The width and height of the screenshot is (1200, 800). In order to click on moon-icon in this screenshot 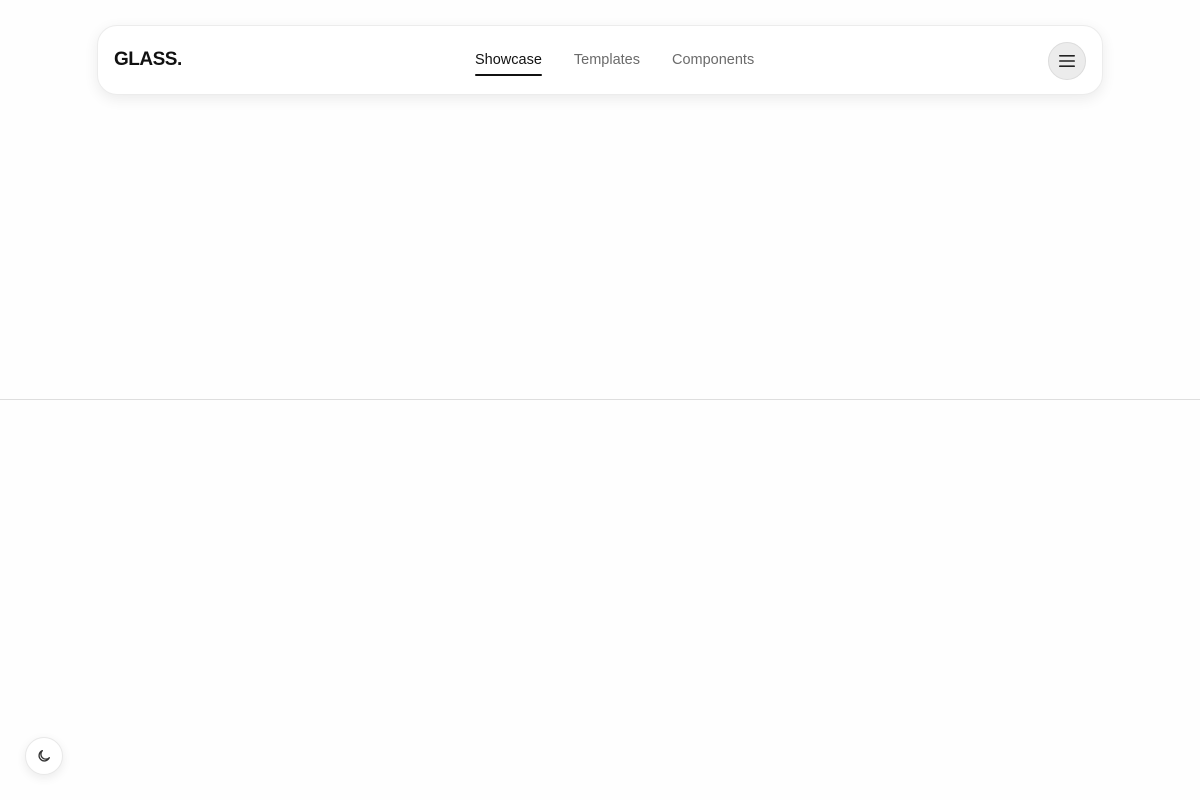, I will do `click(44, 756)`.